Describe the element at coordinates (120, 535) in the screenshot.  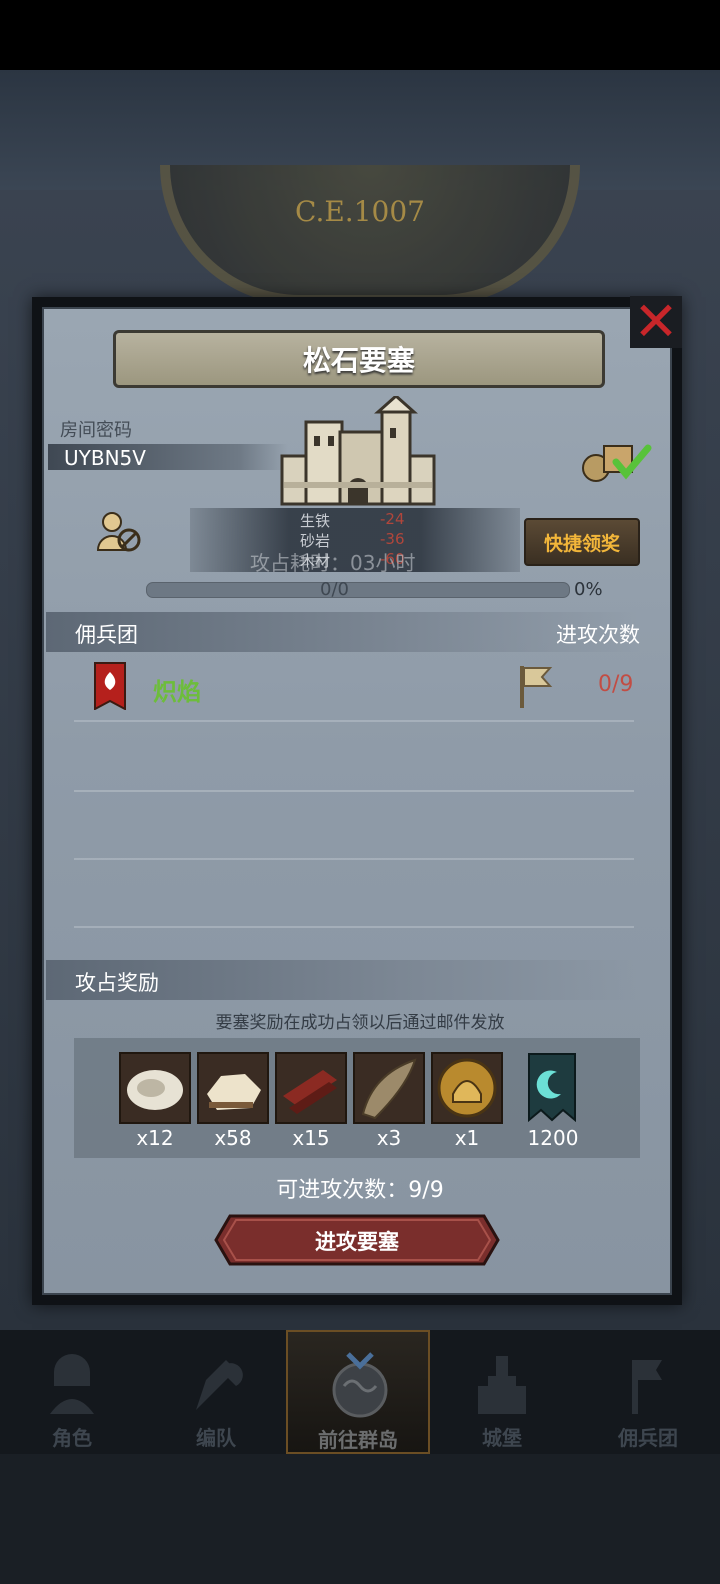
I see `no-visitor-icon` at that location.